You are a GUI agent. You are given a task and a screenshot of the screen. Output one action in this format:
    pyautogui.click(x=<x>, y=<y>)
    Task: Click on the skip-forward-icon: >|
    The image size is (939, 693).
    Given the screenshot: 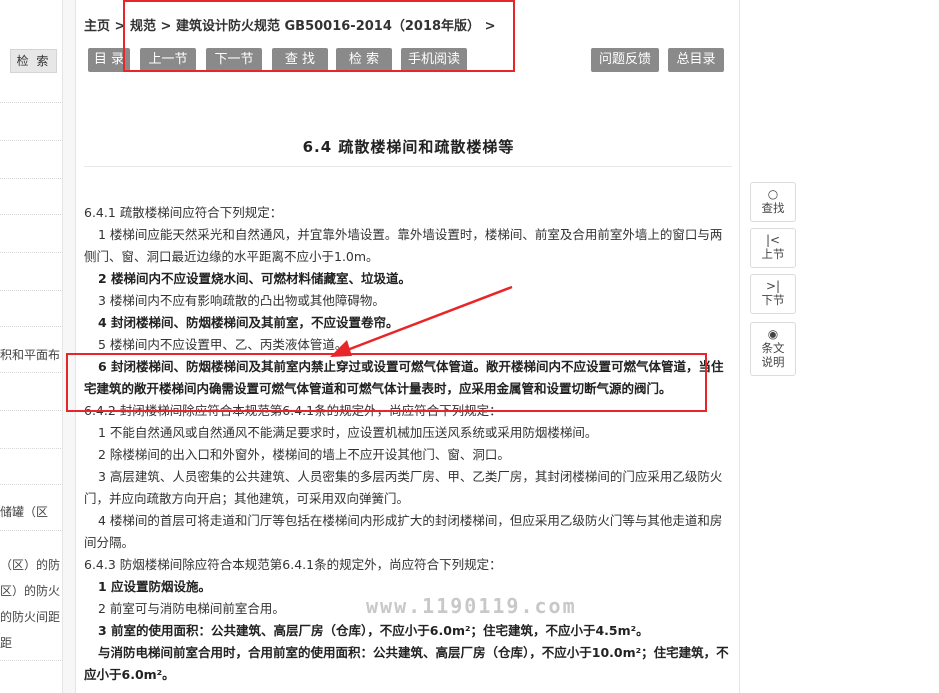 What is the action you would take?
    pyautogui.click(x=773, y=286)
    